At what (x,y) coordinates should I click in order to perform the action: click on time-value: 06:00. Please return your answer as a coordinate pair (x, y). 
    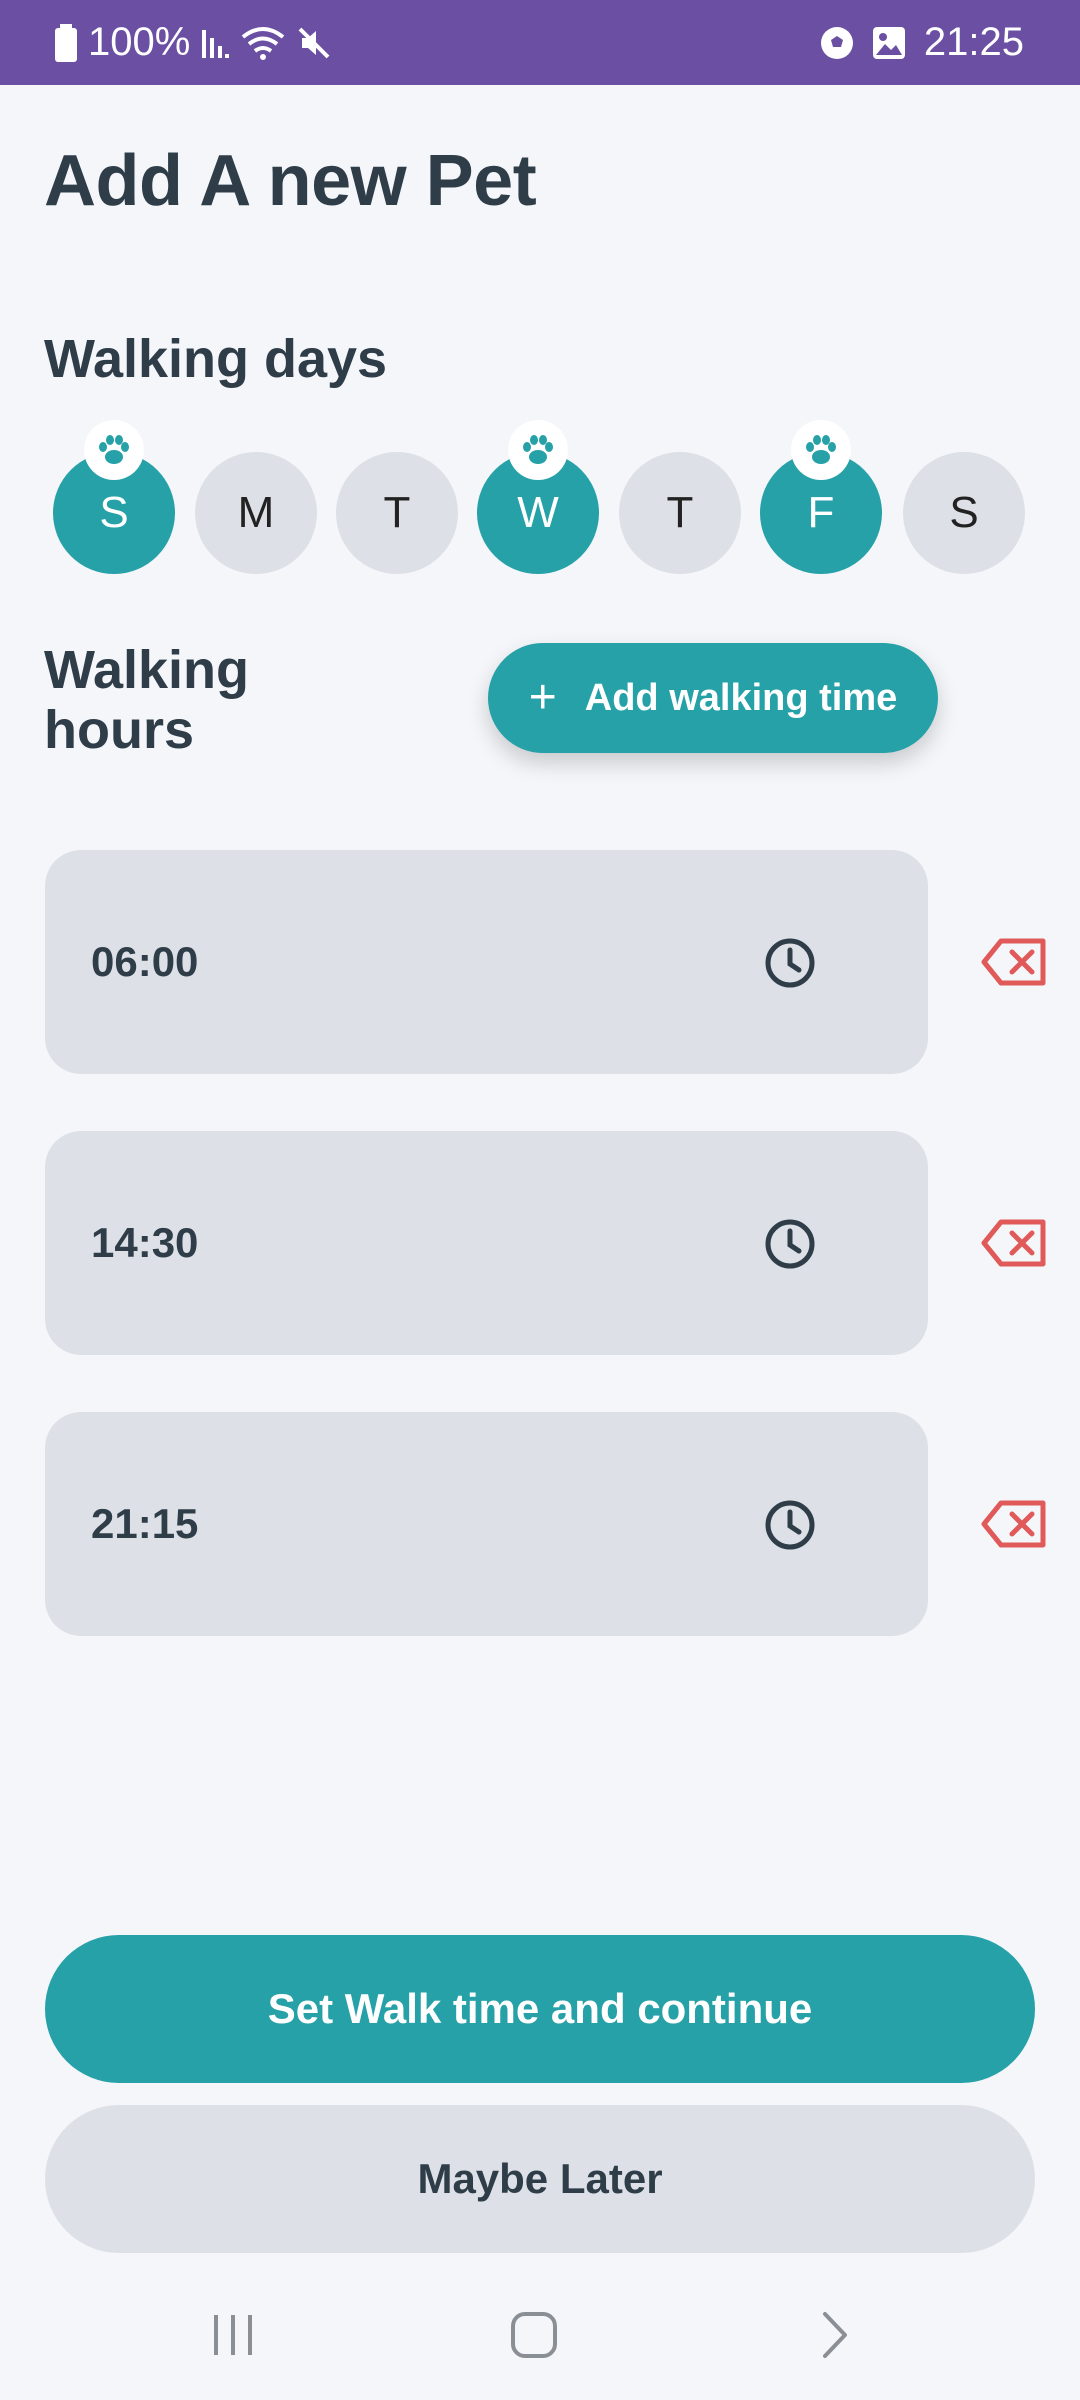
    Looking at the image, I should click on (145, 961).